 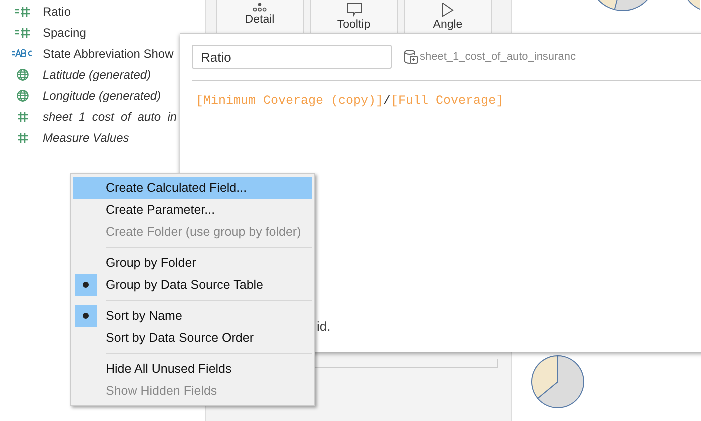 What do you see at coordinates (354, 10) in the screenshot?
I see `speech-bubble-icon` at bounding box center [354, 10].